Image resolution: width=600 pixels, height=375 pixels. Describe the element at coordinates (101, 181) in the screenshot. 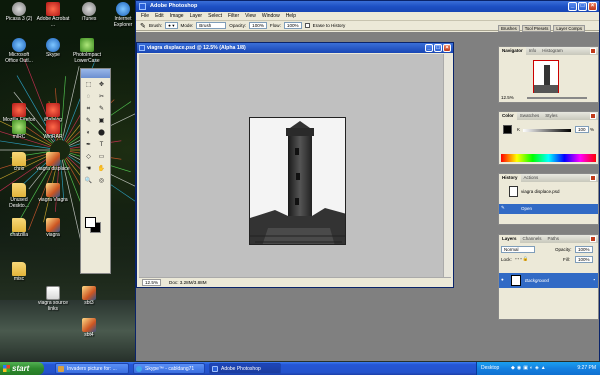

I see `tool-button: ◎` at that location.